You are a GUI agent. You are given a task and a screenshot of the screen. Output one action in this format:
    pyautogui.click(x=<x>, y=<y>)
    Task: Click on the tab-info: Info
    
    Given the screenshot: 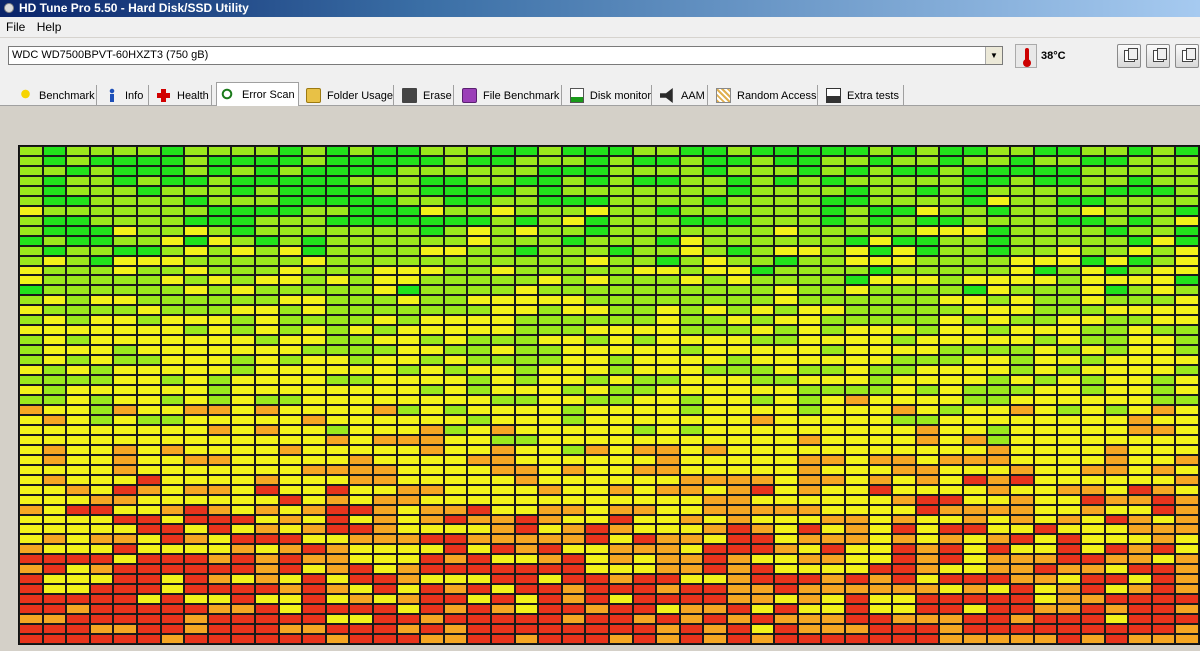 What is the action you would take?
    pyautogui.click(x=124, y=95)
    